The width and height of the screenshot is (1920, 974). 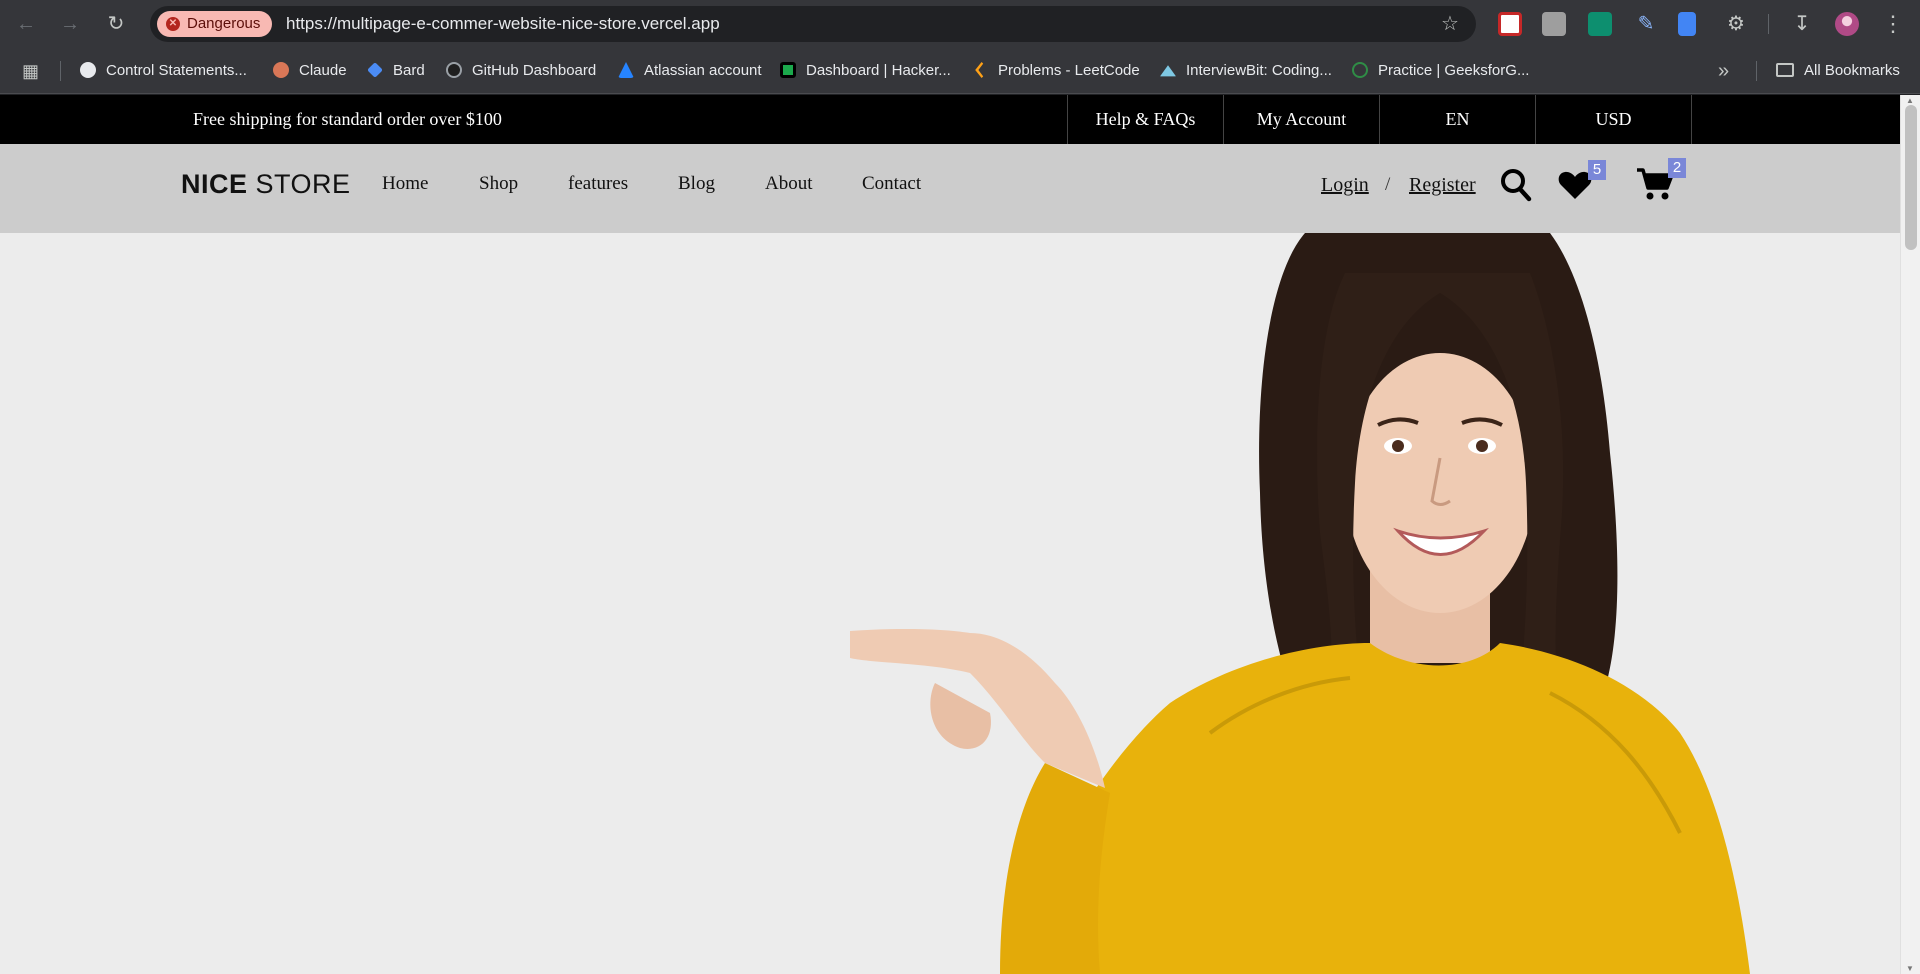 What do you see at coordinates (1069, 70) in the screenshot?
I see `bookmark-label: Problems - LeetCode` at bounding box center [1069, 70].